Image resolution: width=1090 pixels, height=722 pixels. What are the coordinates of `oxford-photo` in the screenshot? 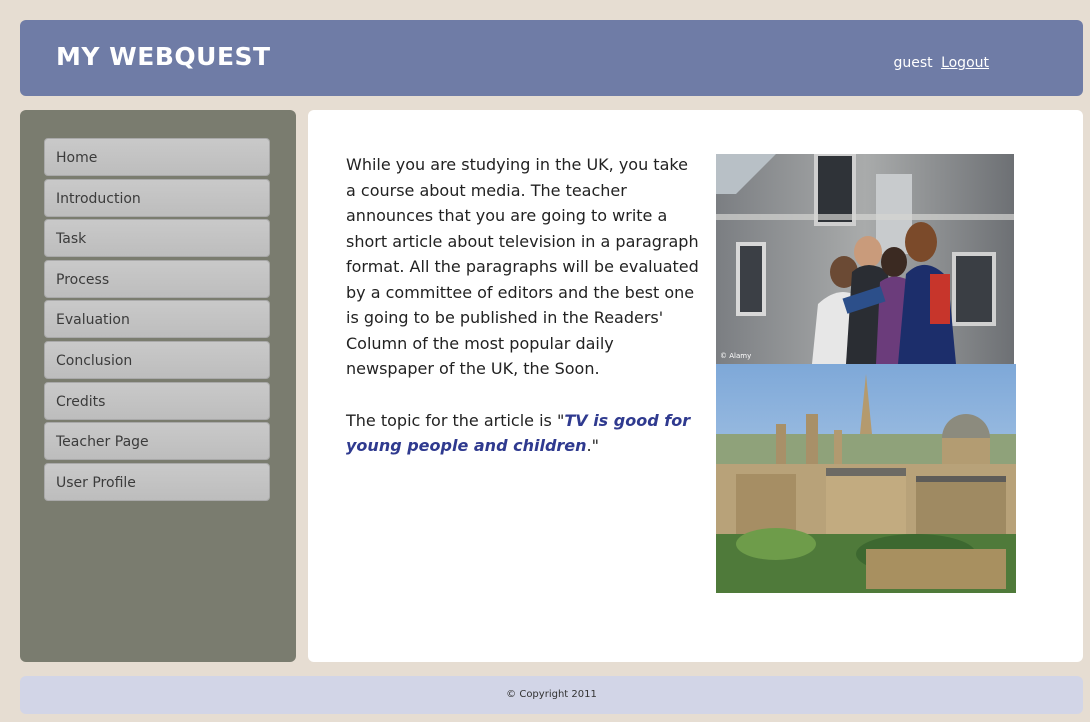 It's located at (866, 478).